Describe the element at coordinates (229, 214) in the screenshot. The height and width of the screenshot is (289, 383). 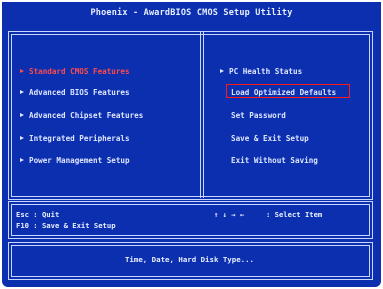
I see `arrow-keys-icon: ↑ ↓ → ←` at that location.